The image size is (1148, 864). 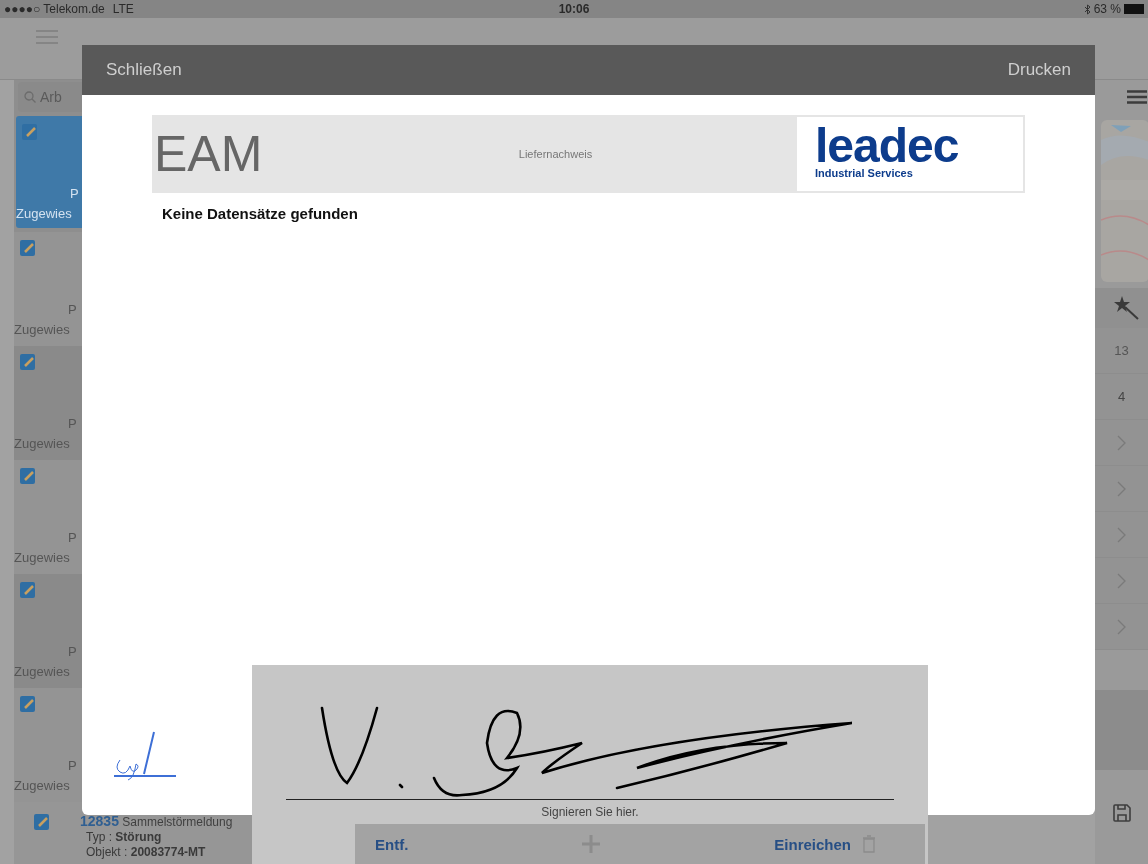 What do you see at coordinates (1121, 350) in the screenshot?
I see `count-label: 13` at bounding box center [1121, 350].